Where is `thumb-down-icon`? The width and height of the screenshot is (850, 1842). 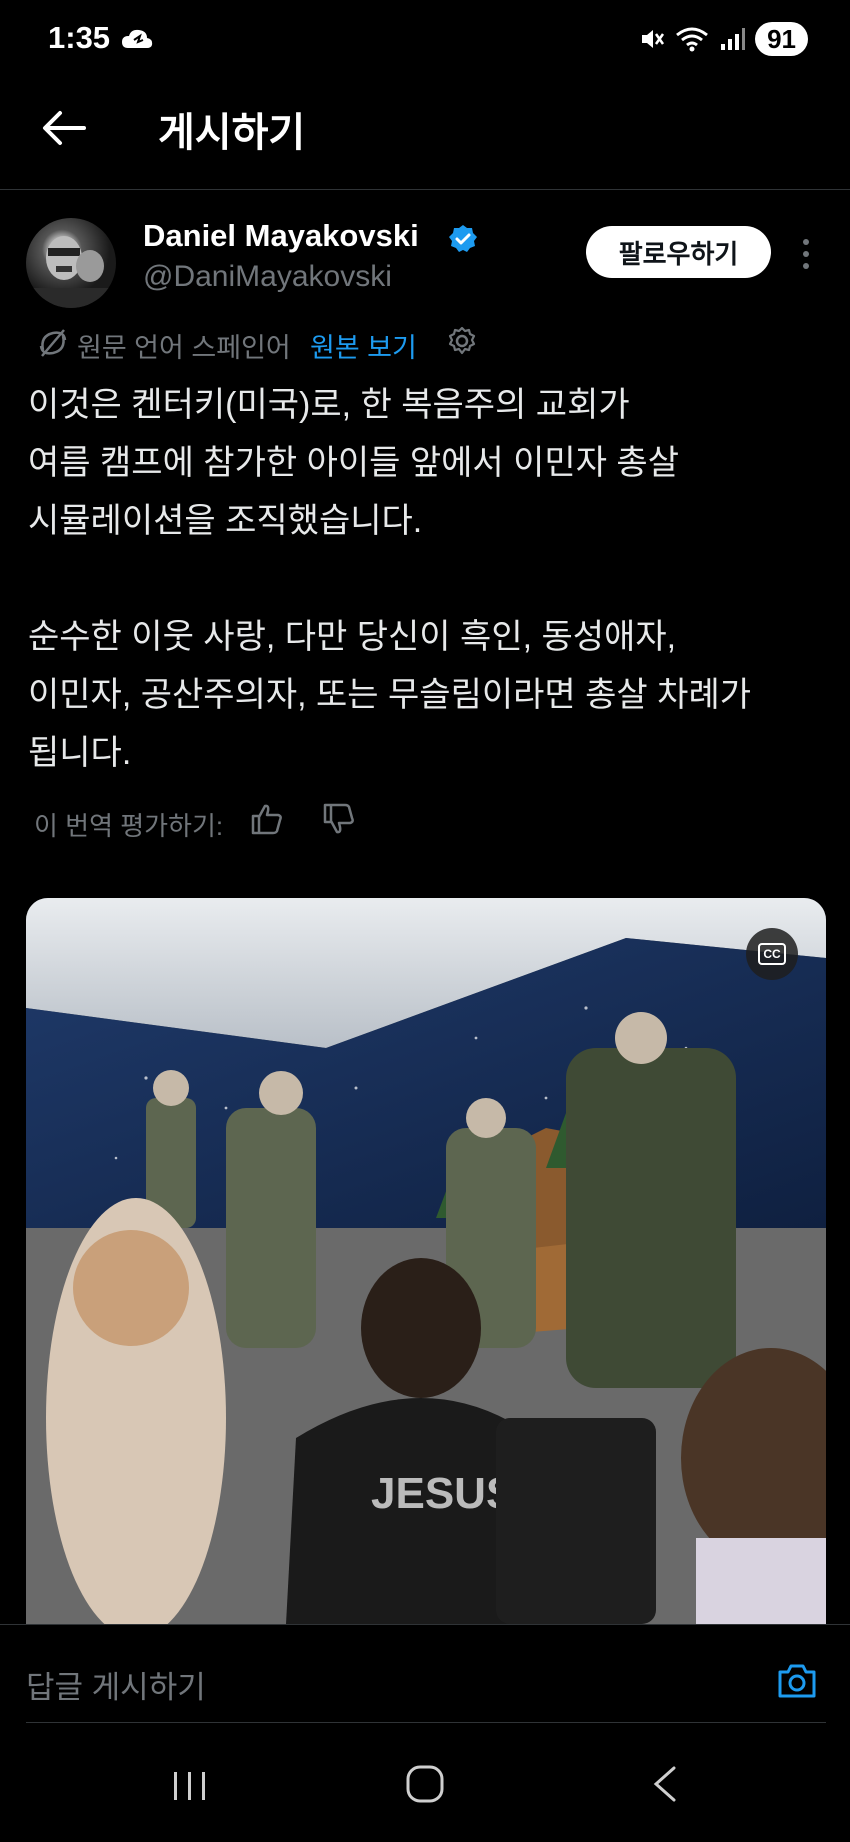
thumb-down-icon is located at coordinates (339, 819).